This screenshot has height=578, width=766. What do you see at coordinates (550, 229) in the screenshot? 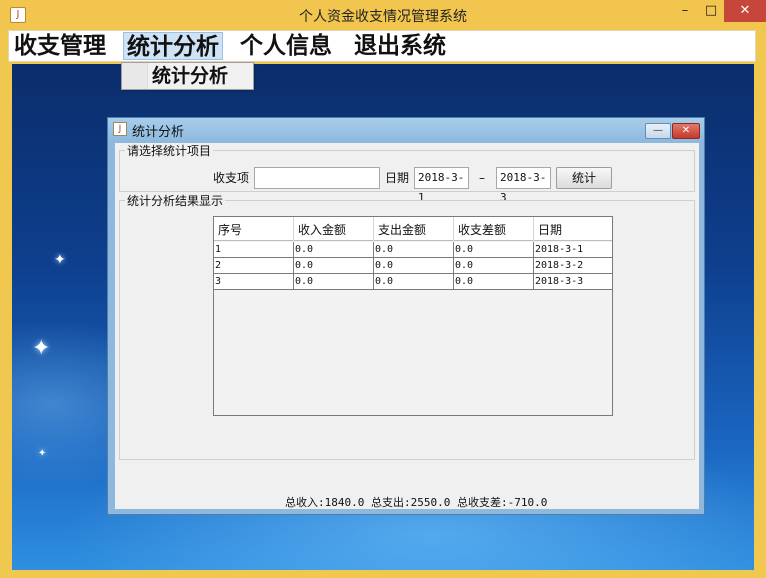
I see `column-header: 日期` at bounding box center [550, 229].